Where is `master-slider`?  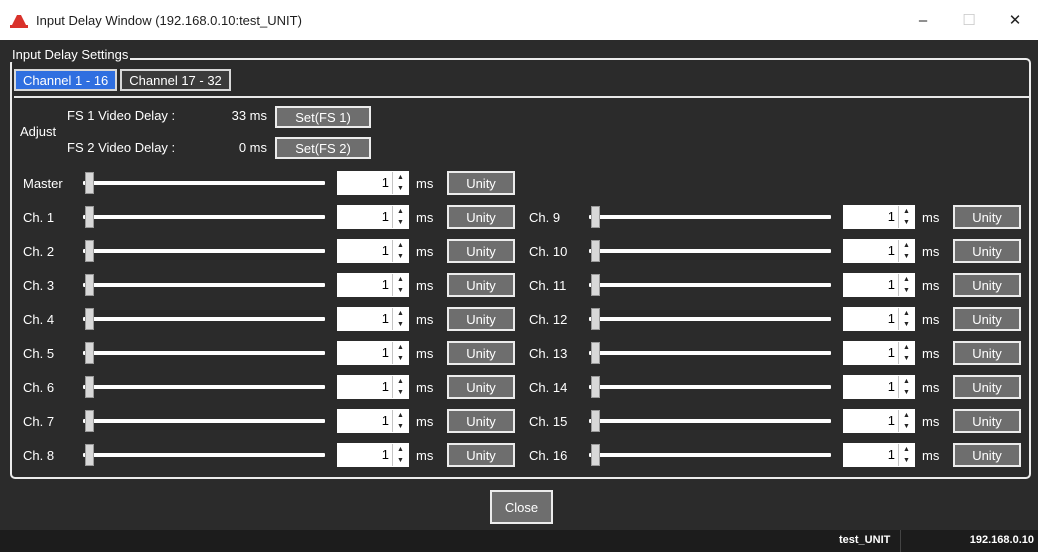
master-slider is located at coordinates (204, 183).